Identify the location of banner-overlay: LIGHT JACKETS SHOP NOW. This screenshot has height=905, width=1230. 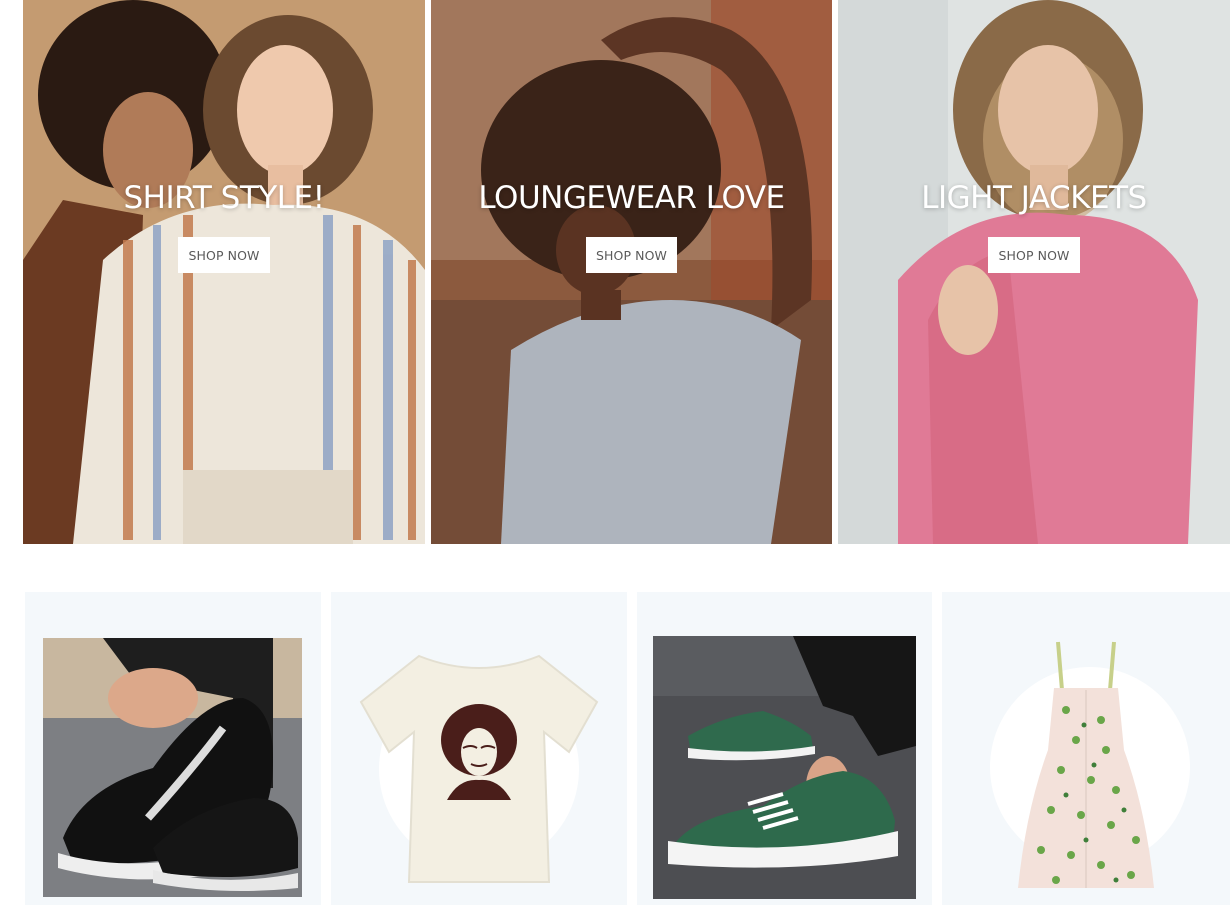
(1034, 225).